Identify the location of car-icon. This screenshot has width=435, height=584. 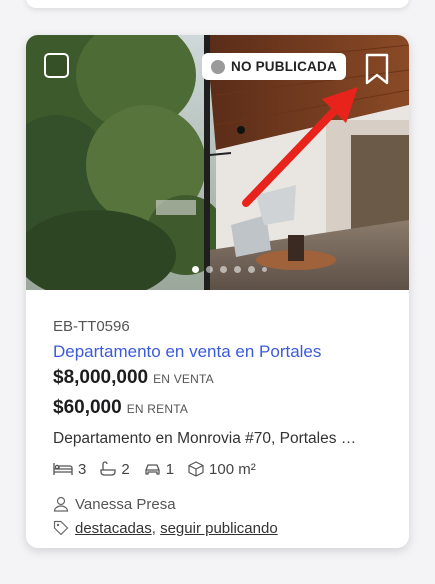
(152, 469).